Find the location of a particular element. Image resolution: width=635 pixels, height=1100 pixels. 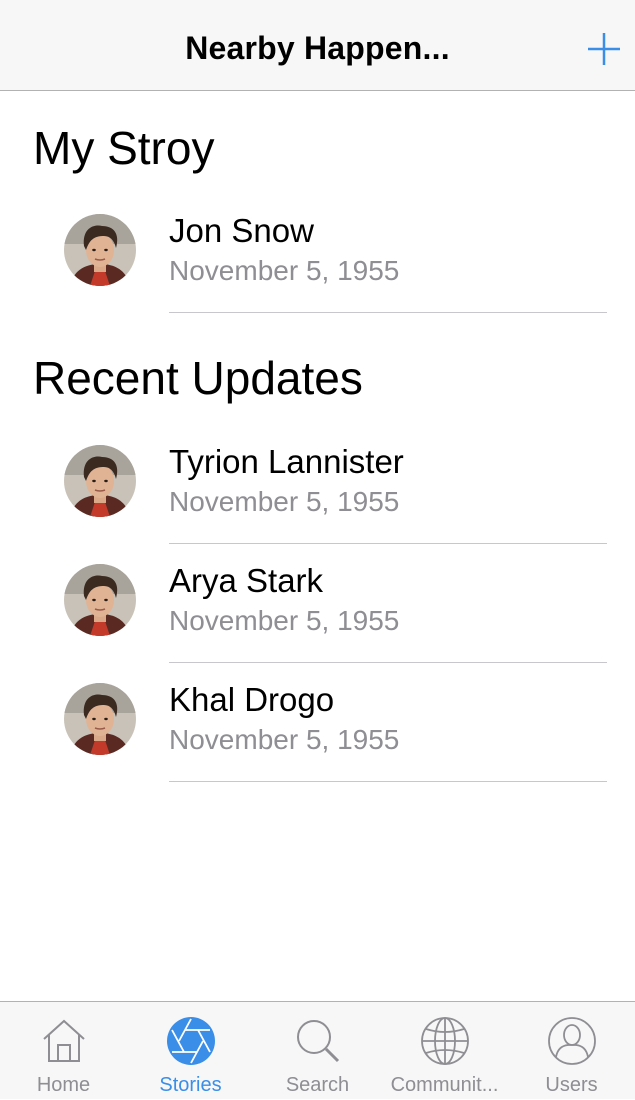

tab-search: Search is located at coordinates (317, 1051).